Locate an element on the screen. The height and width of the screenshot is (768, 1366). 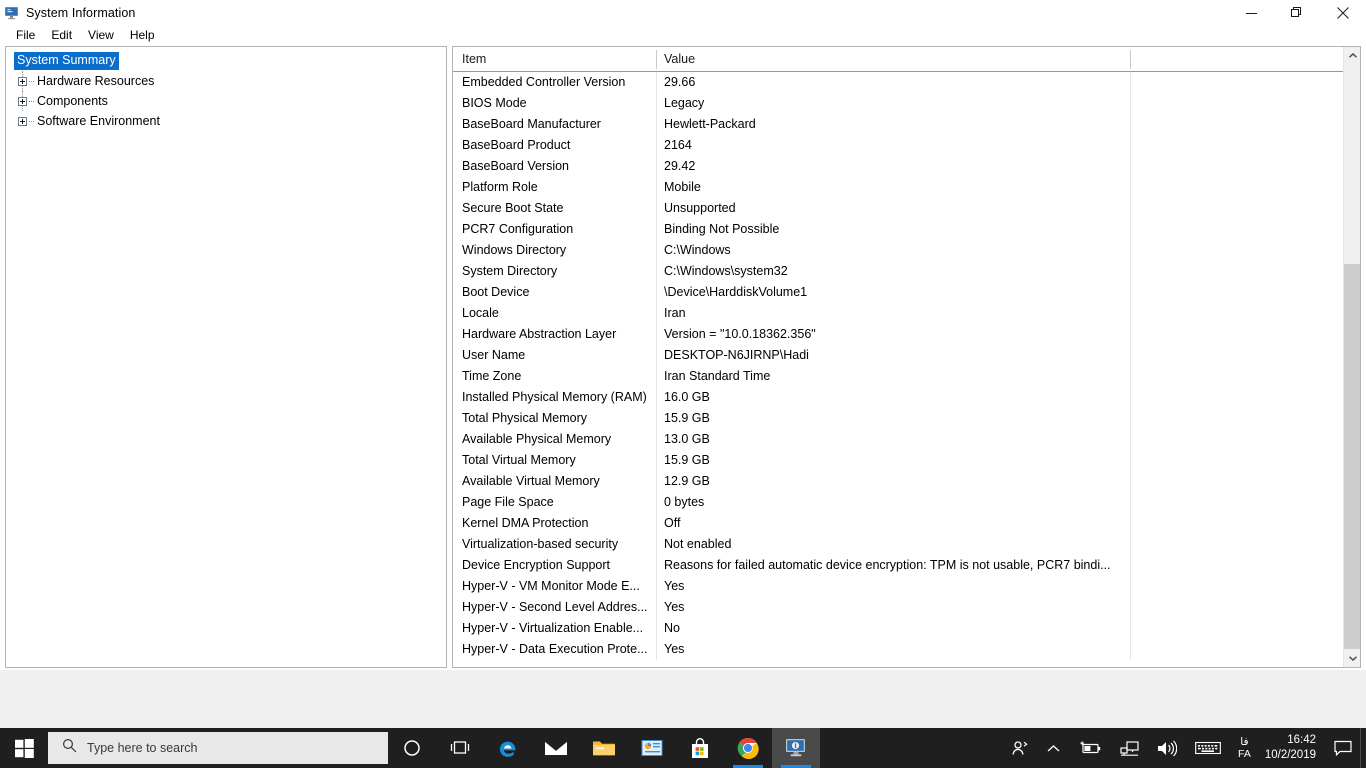
cell-item: Platform Role is located at coordinates (500, 187).